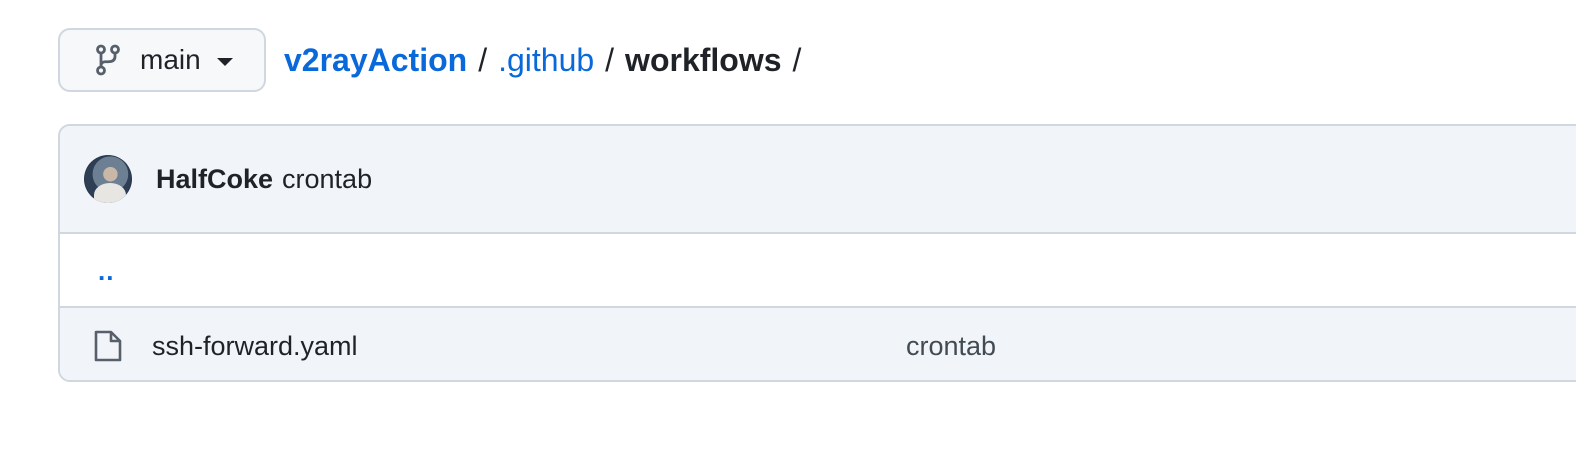 The image size is (1576, 470). I want to click on breadcrumb: v2rayAction / .github / workflows /, so click(548, 60).